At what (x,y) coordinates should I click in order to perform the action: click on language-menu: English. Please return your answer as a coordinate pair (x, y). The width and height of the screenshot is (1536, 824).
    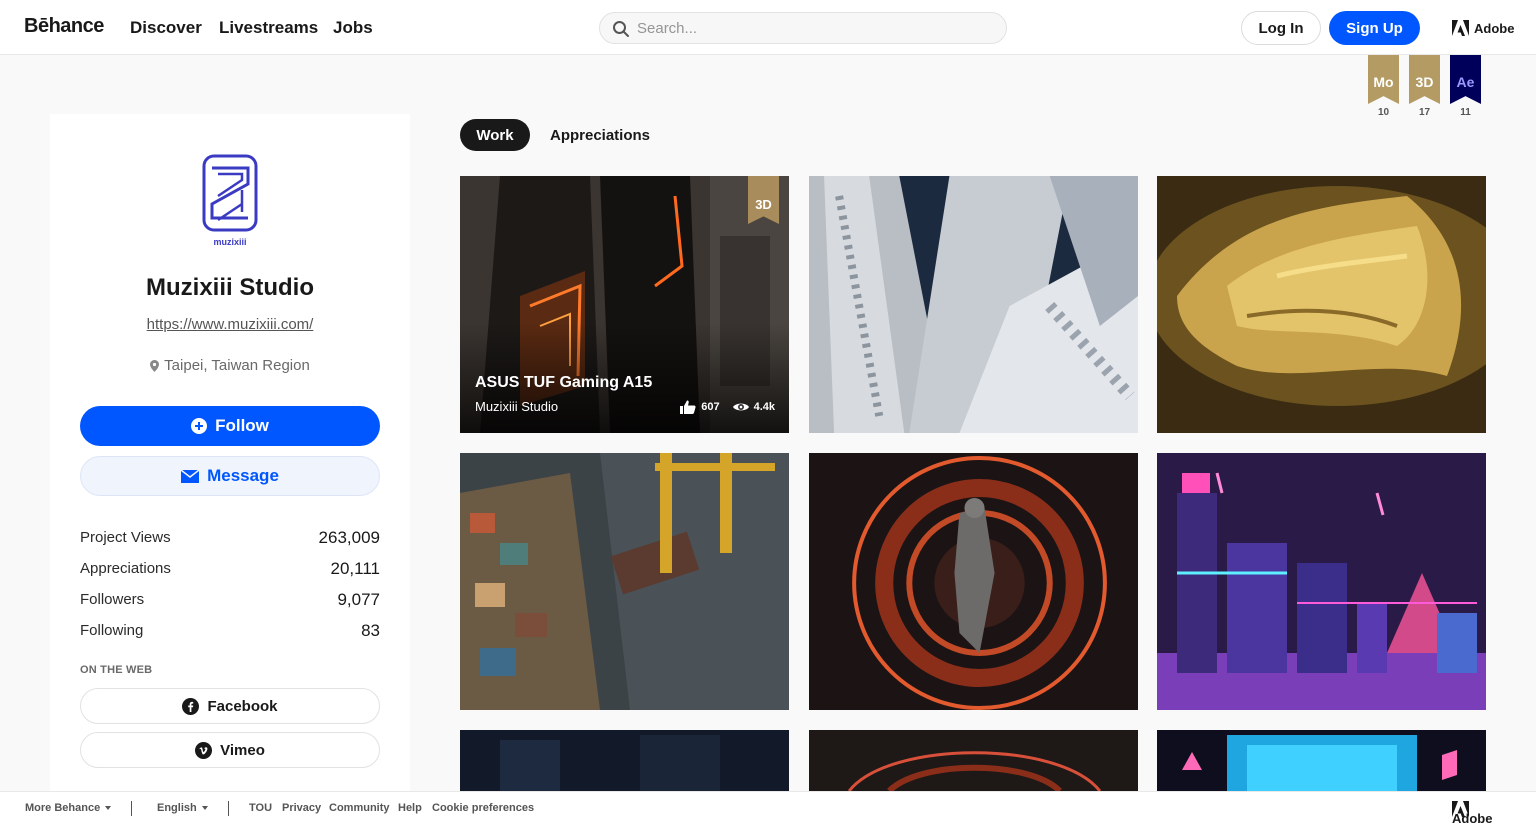
    Looking at the image, I should click on (182, 808).